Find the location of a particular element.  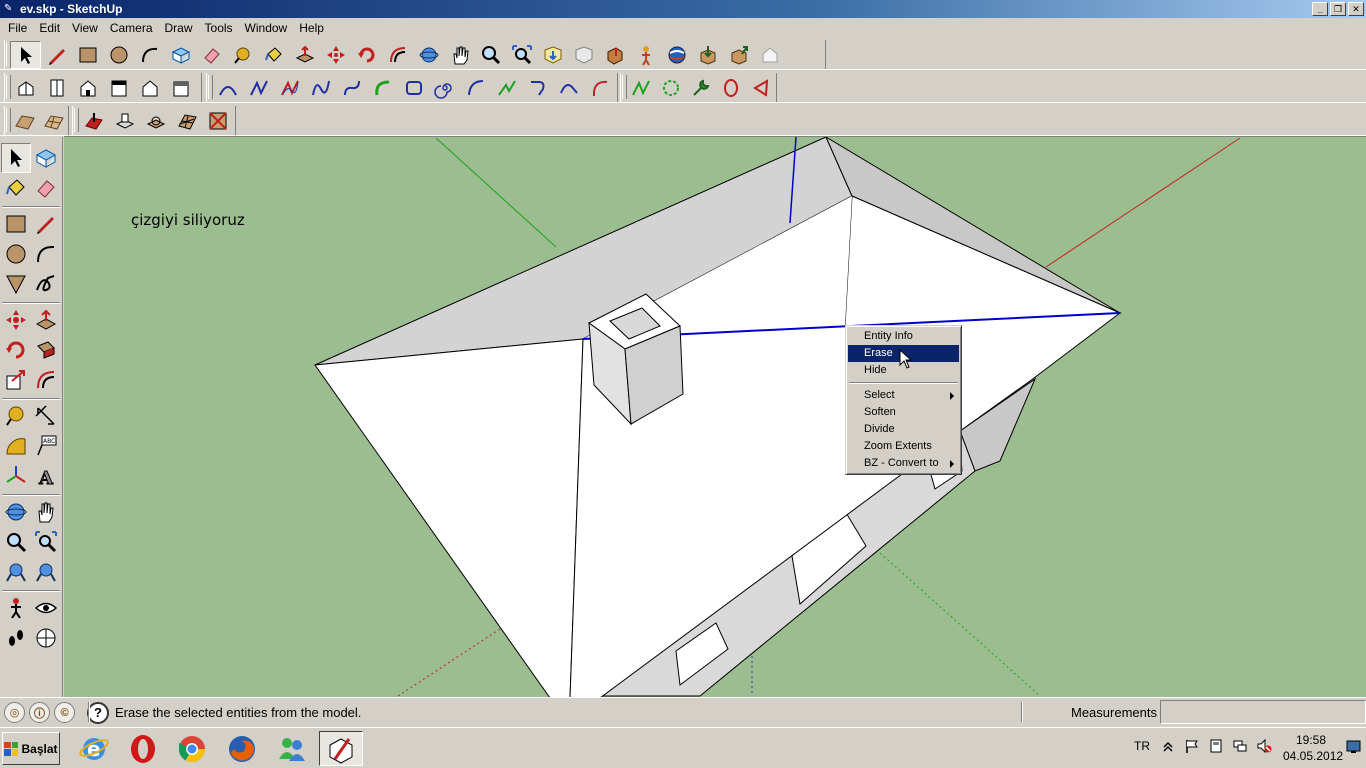

copyright-icon: © is located at coordinates (64, 712).